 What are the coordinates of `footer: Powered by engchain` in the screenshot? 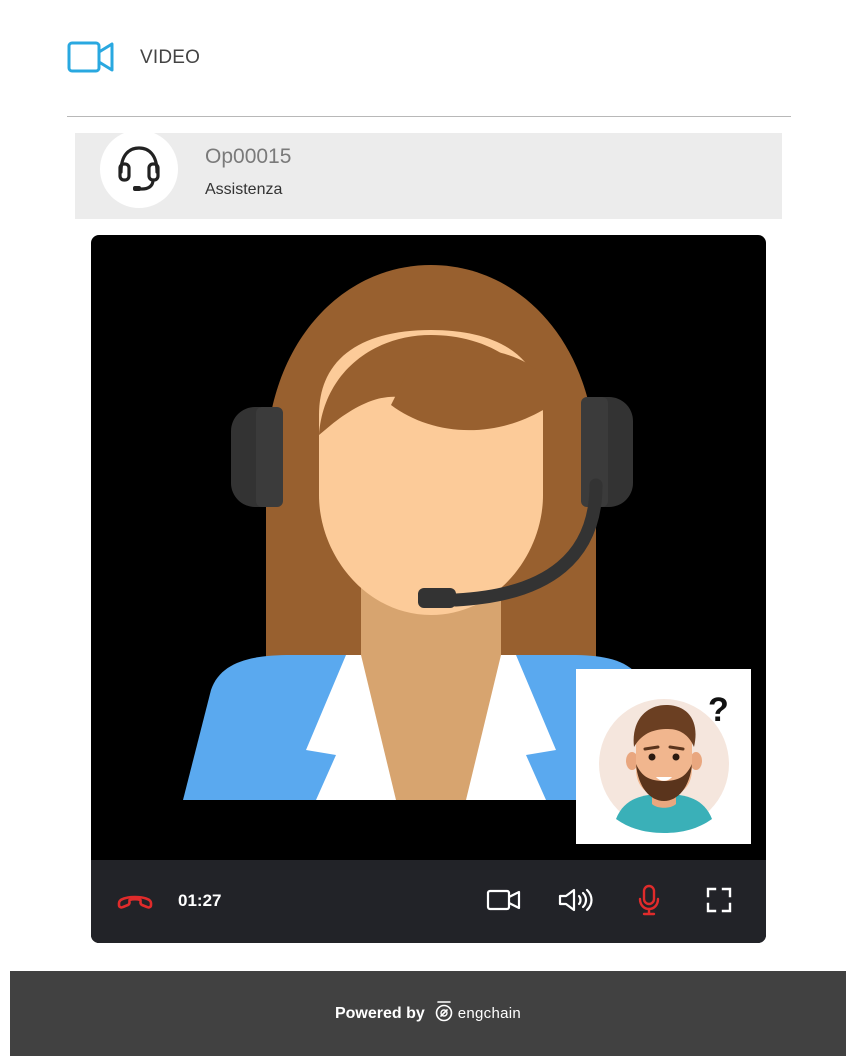 It's located at (428, 1013).